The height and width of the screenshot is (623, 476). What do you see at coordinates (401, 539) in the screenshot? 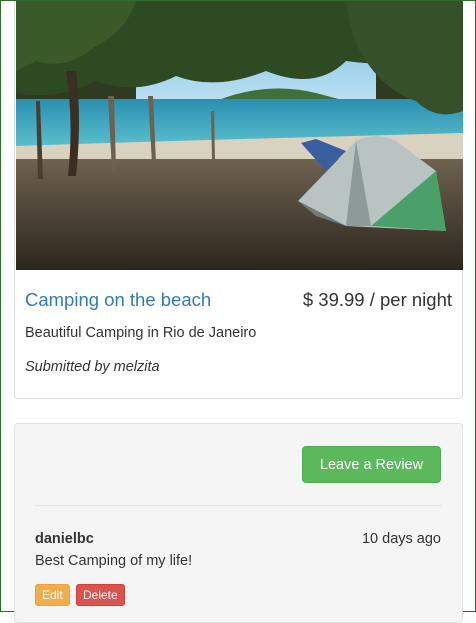
I see `review-timestamp: 10 days ago` at bounding box center [401, 539].